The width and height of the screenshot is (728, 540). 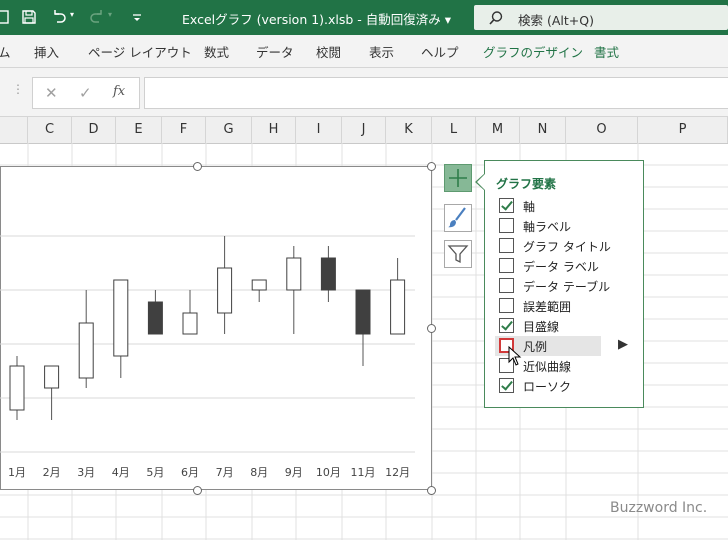 What do you see at coordinates (543, 130) in the screenshot?
I see `column-header-n: N` at bounding box center [543, 130].